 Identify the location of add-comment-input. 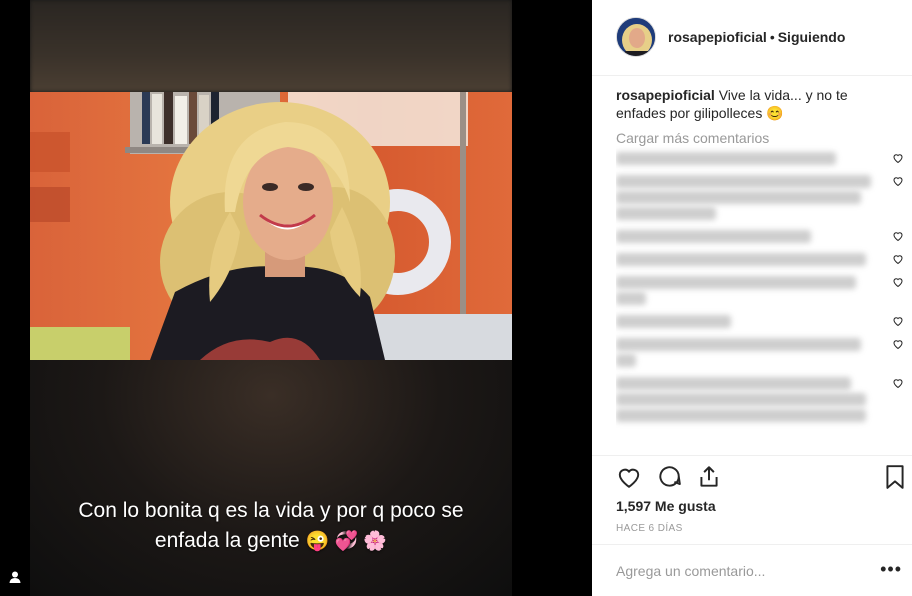
(736, 571).